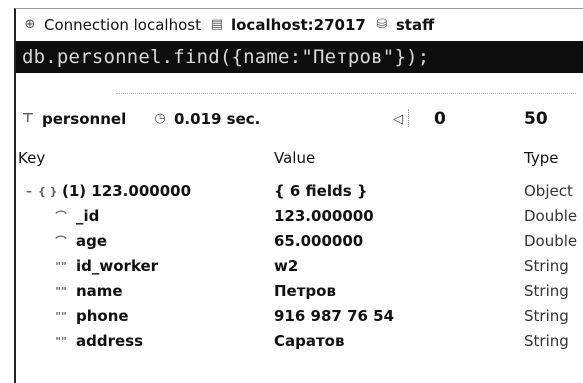  What do you see at coordinates (409, 118) in the screenshot?
I see `pager-separator` at bounding box center [409, 118].